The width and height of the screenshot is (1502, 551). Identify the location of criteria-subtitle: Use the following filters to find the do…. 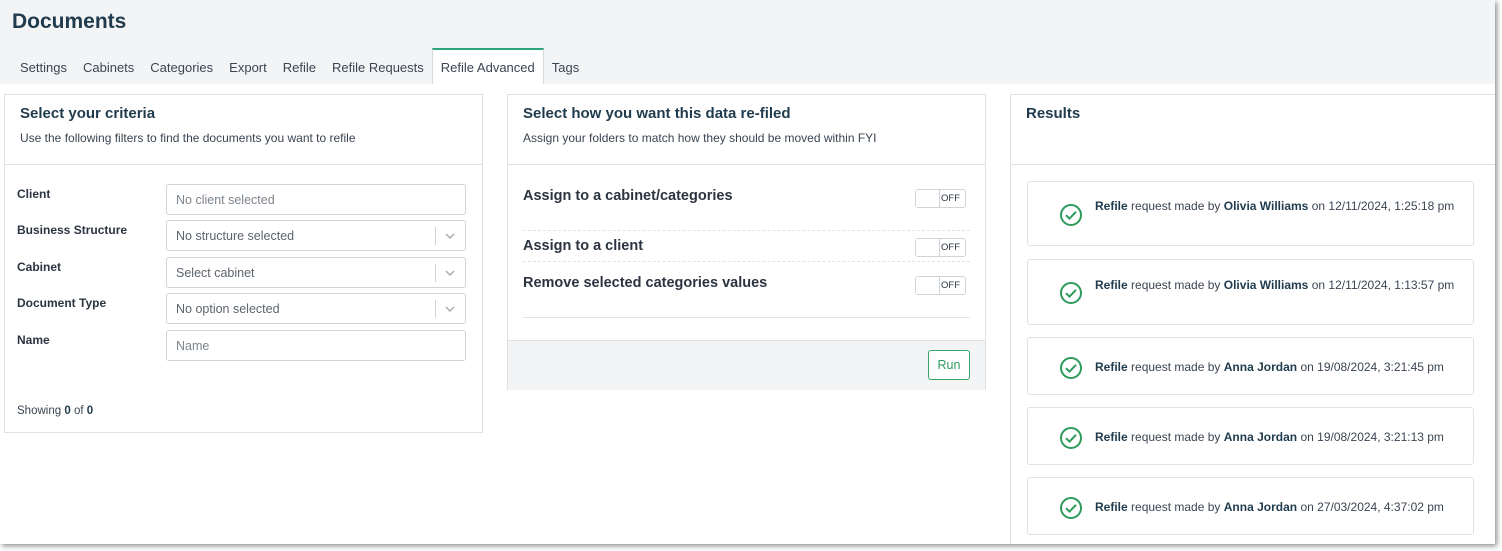
(188, 138).